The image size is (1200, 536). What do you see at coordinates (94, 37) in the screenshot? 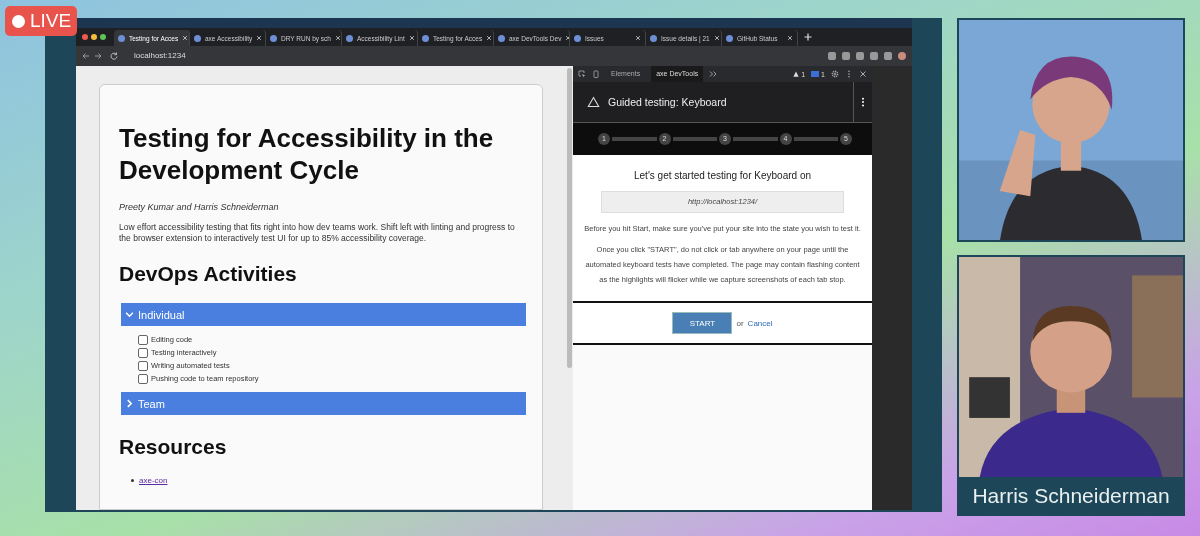
I see `window-controls-icon` at bounding box center [94, 37].